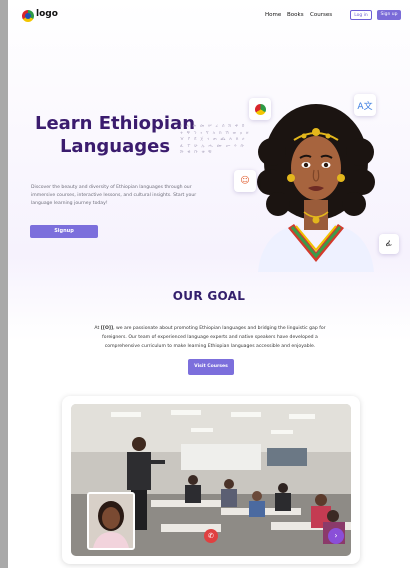  I want to click on self-view-person, so click(111, 521).